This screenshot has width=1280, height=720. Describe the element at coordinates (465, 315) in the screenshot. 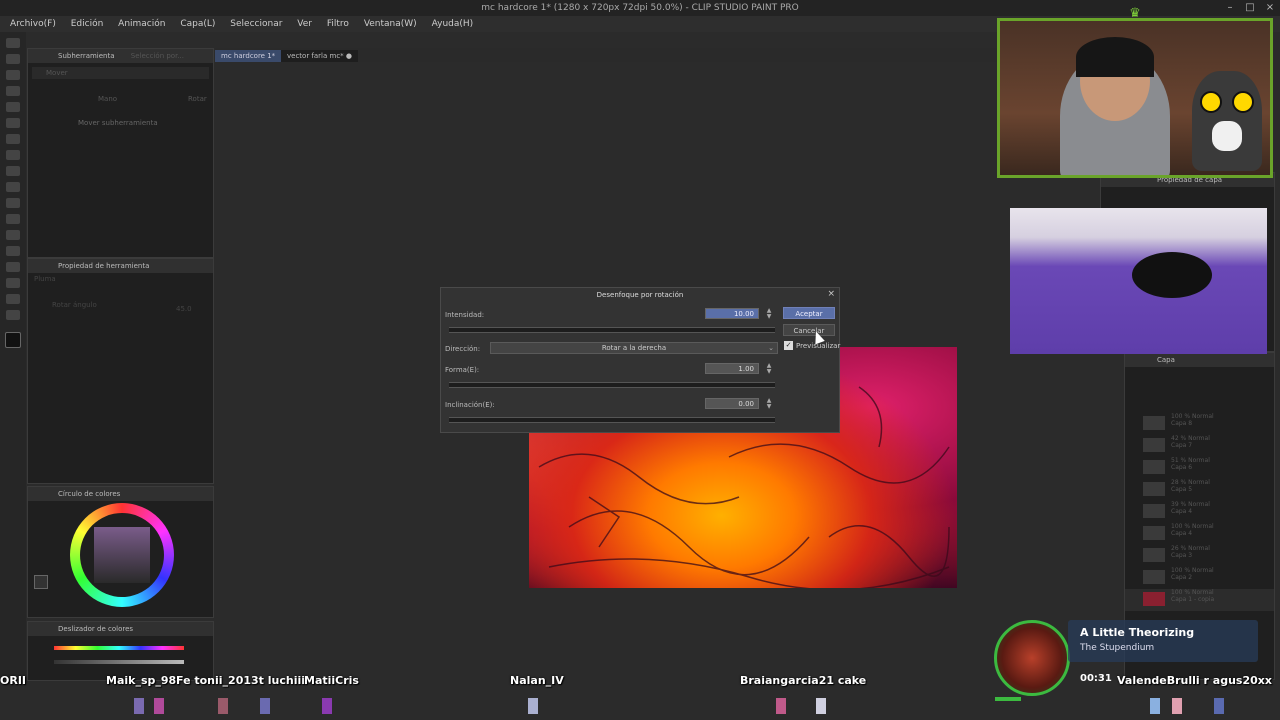

I see `intensity-label: Intensidad:` at that location.